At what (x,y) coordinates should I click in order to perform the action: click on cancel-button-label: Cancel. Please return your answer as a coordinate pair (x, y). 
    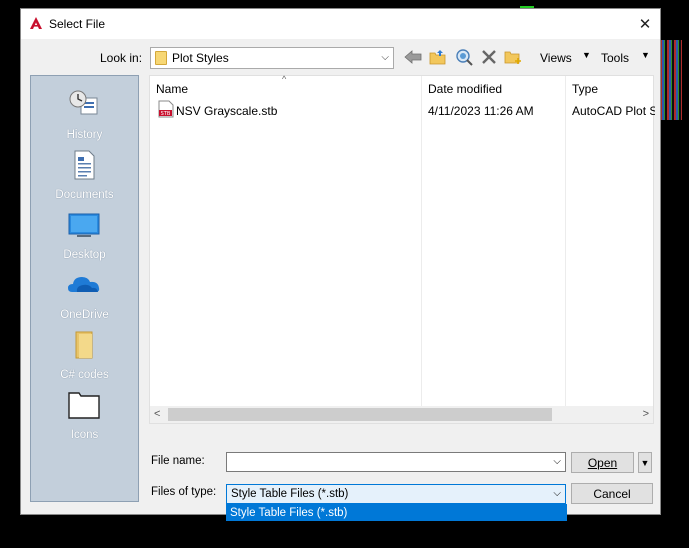
    Looking at the image, I should click on (612, 493).